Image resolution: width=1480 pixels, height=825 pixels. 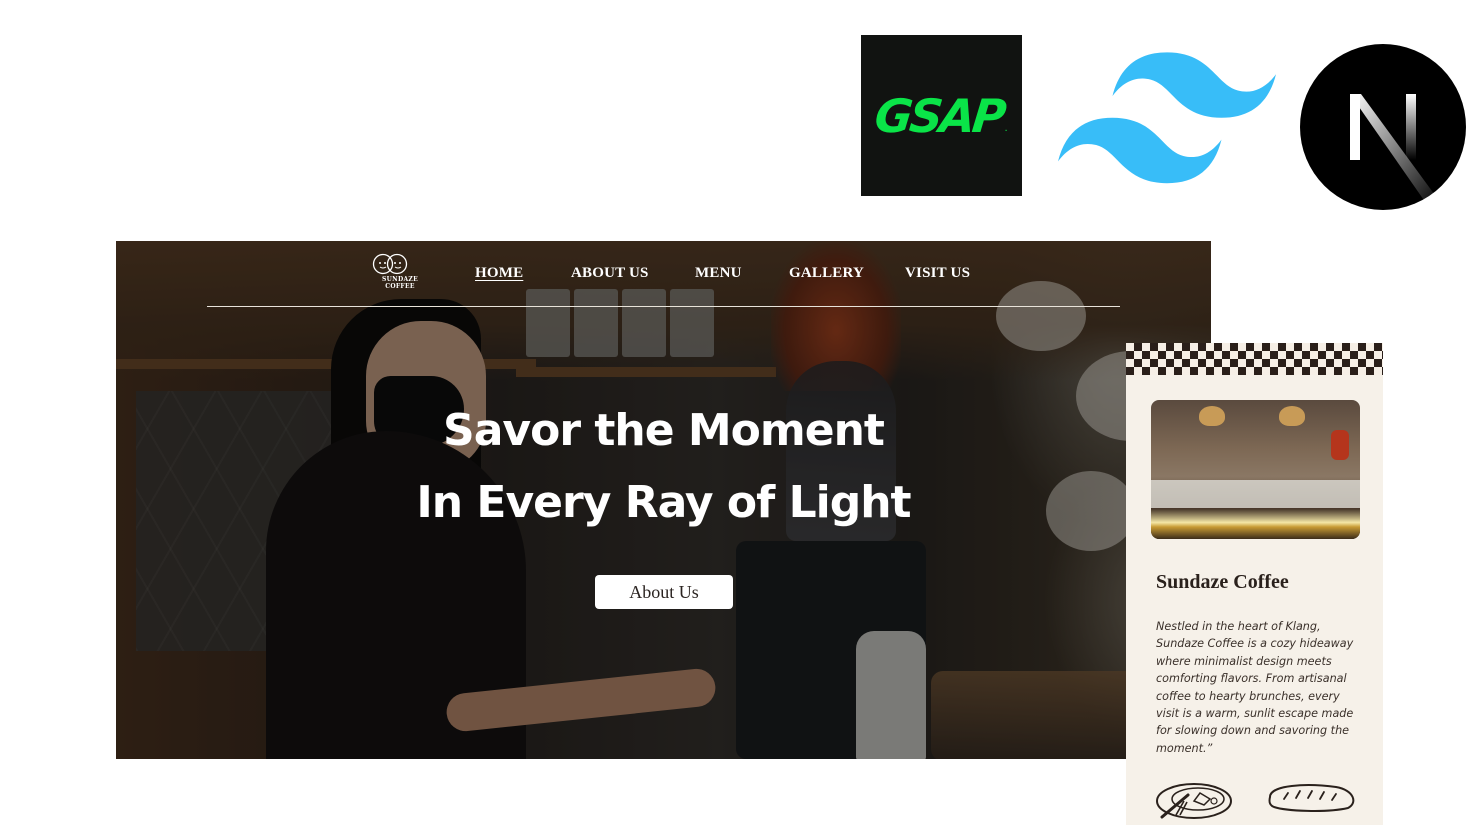 I want to click on sundaze-logo-text: SUNDAZE COFFEE, so click(x=400, y=283).